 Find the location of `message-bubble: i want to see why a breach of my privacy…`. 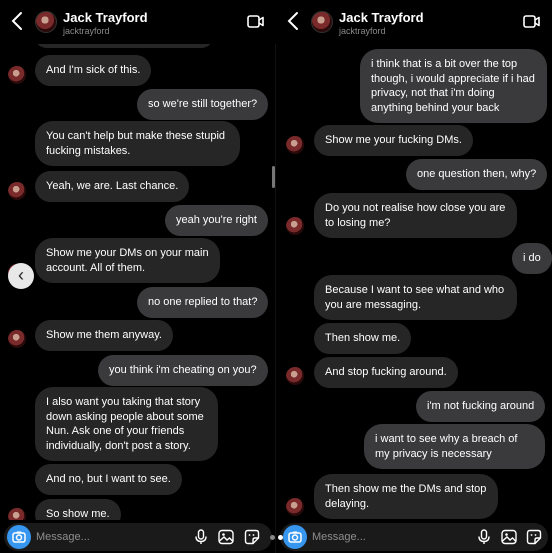

message-bubble: i want to see why a breach of my privacy… is located at coordinates (454, 446).